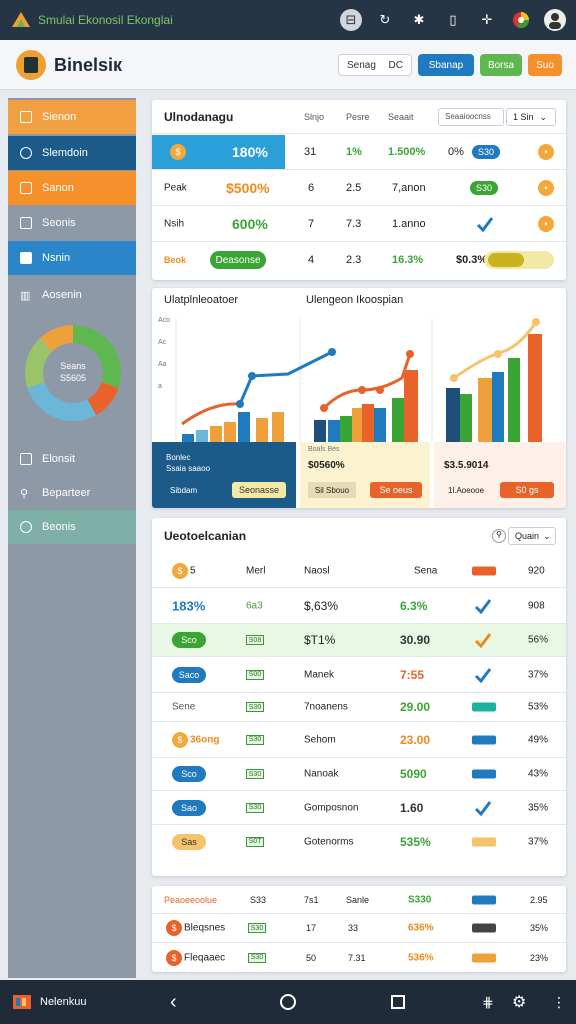  Describe the element at coordinates (359, 224) in the screenshot. I see `table-row: Nsih 600% 7 7.3 1.anno •` at that location.